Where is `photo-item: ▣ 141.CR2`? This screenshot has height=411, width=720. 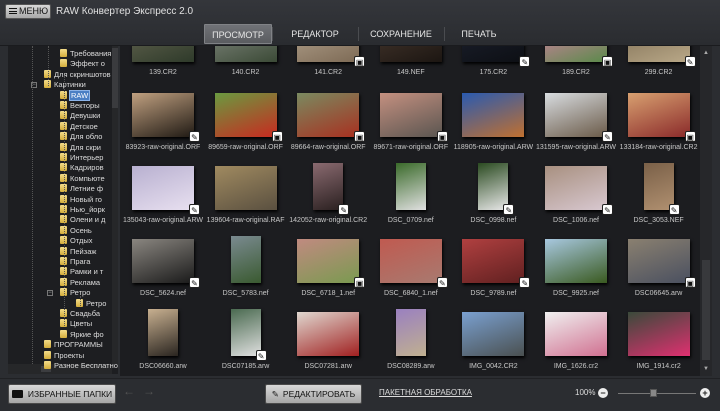
photo-item: ▣ 141.CR2 is located at coordinates (328, 62).